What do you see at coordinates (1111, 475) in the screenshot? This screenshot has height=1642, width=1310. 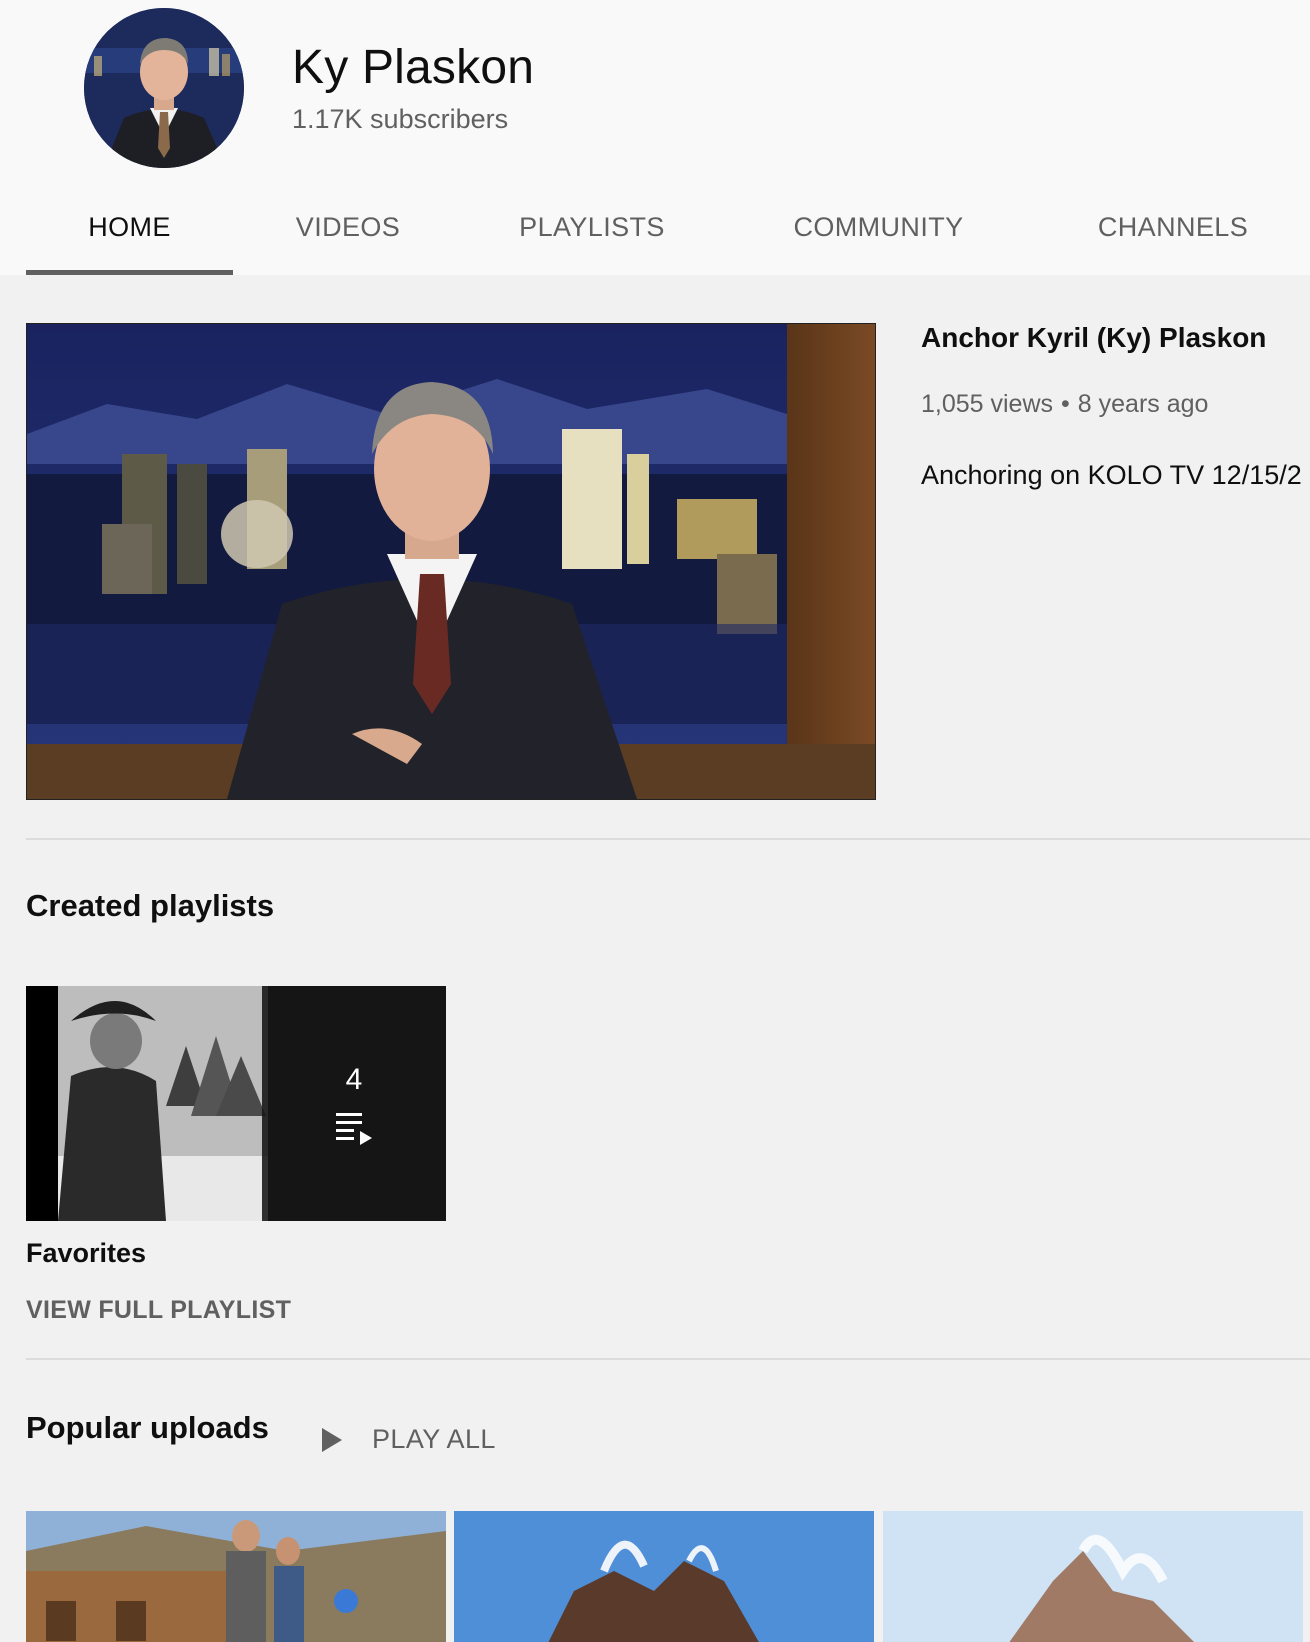 I see `featured-video-description: Anchoring on KOLO TV 12/15/2` at bounding box center [1111, 475].